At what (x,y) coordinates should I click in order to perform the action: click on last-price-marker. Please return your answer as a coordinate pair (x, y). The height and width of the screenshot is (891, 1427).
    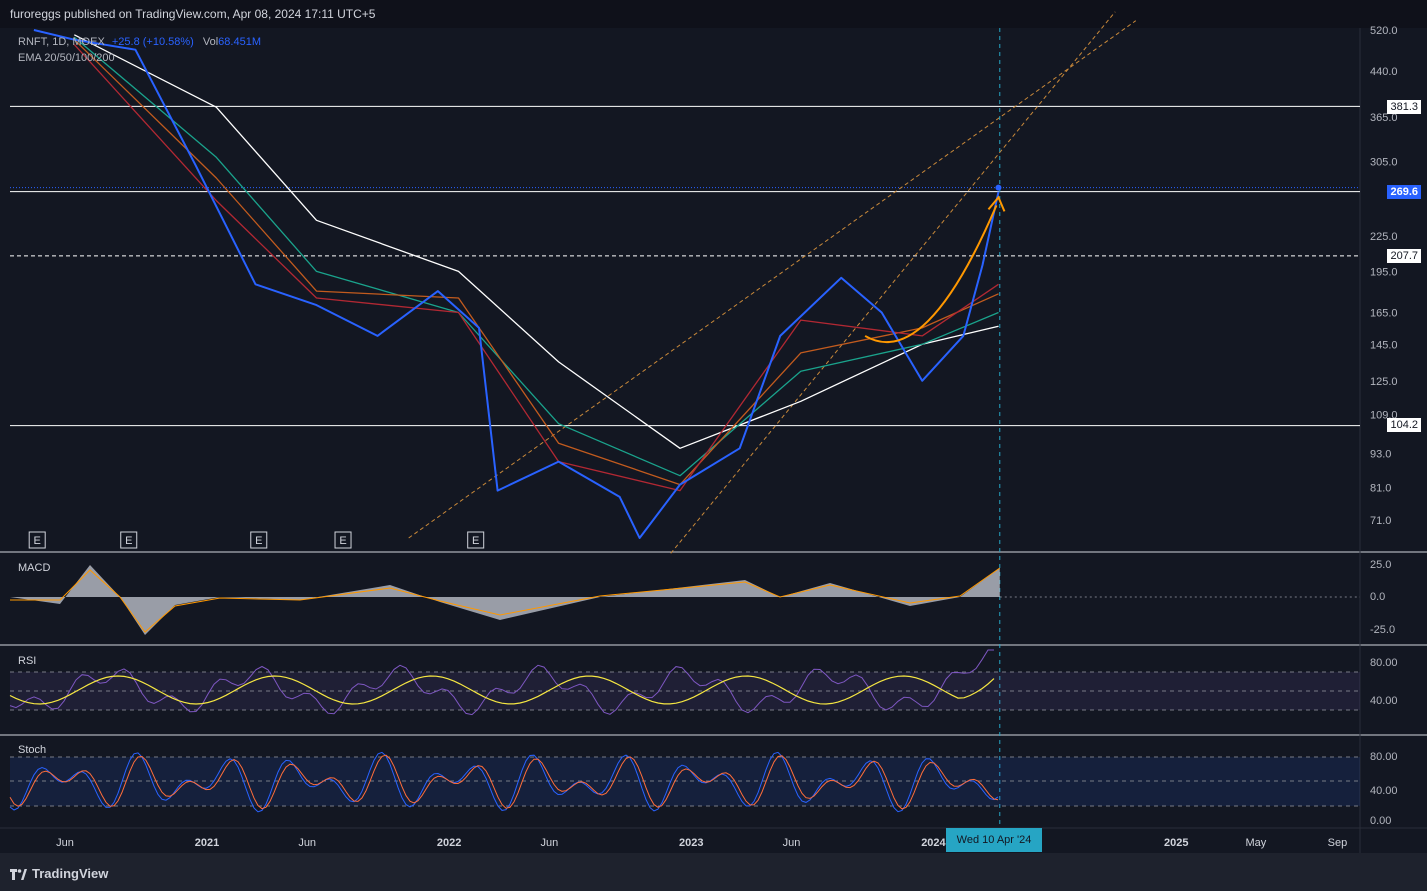
    Looking at the image, I should click on (998, 187).